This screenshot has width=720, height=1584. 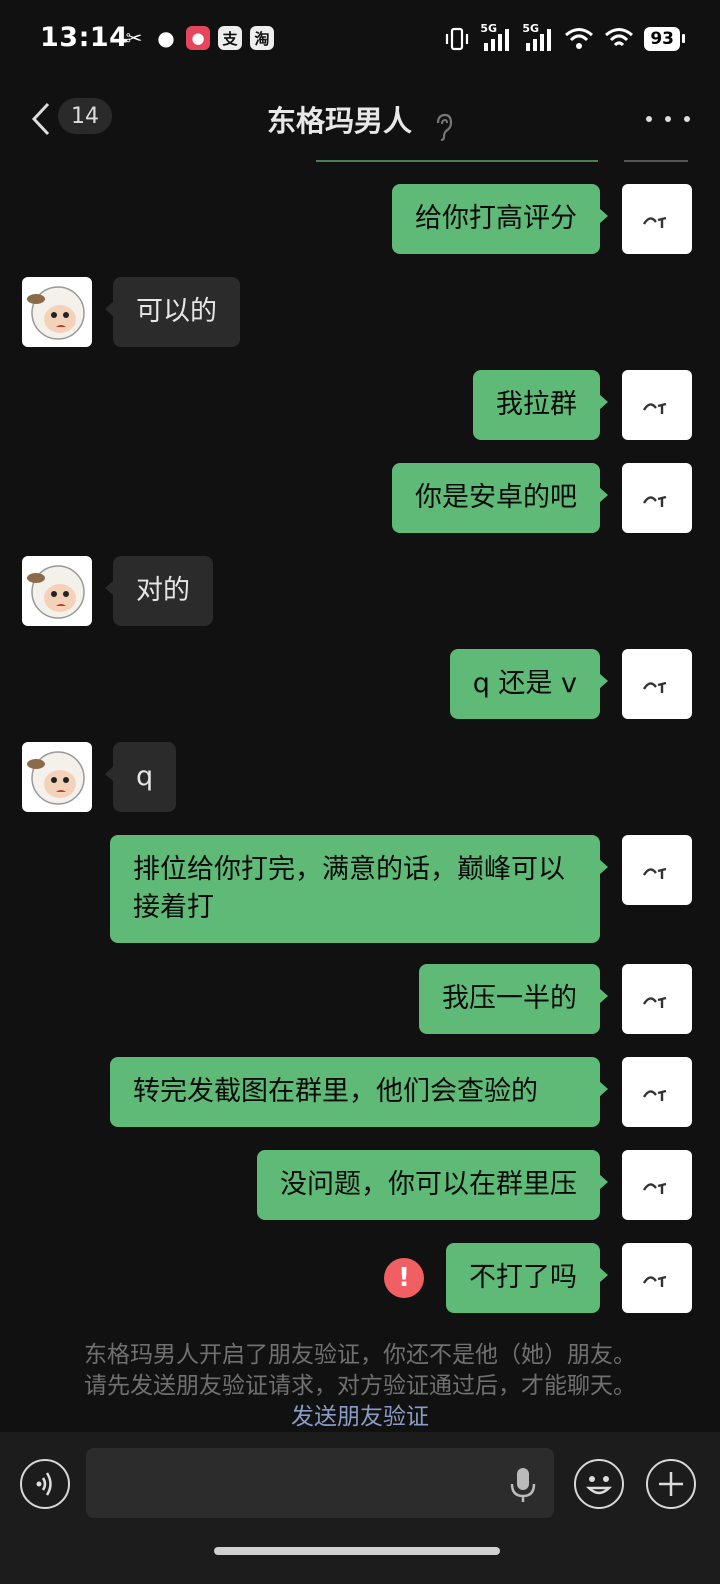 I want to click on incoming-bubble: q, so click(x=140, y=777).